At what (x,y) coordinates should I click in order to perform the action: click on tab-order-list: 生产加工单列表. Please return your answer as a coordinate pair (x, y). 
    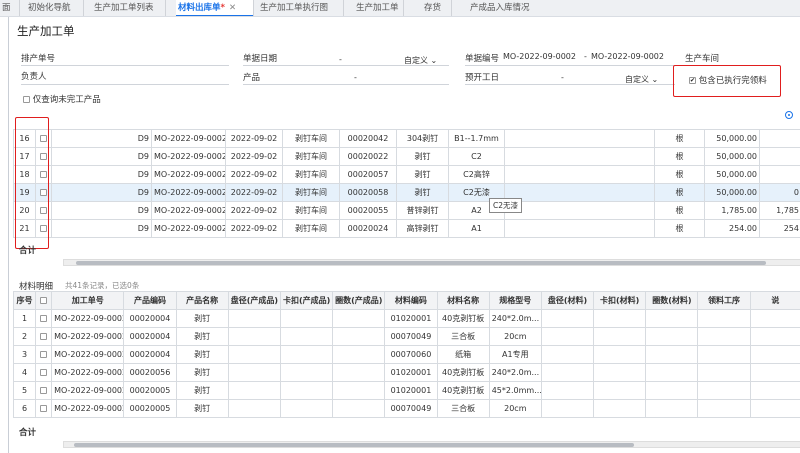
    Looking at the image, I should click on (129, 8).